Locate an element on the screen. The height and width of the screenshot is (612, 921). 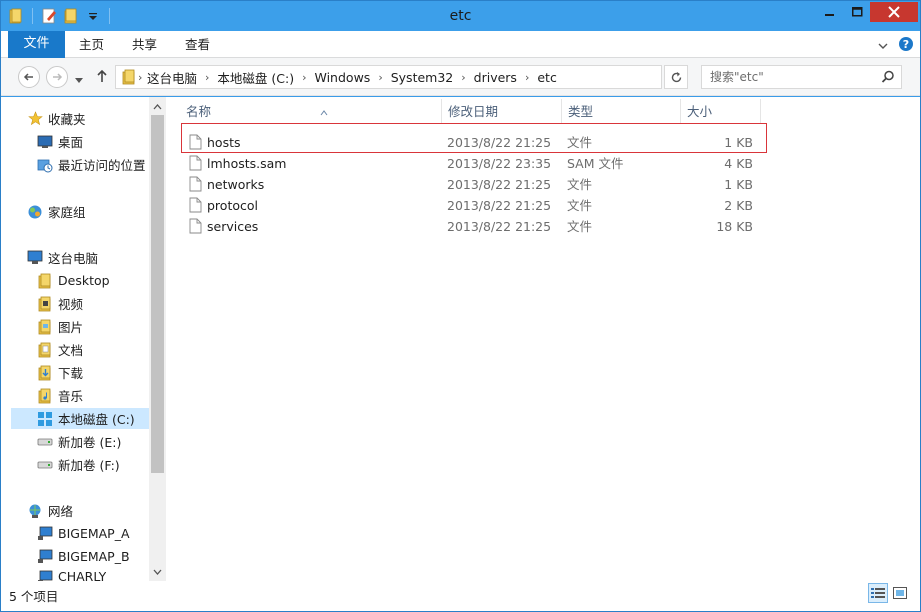
file-row: protocol 2013/8/22 21:25 文件 2 KB is located at coordinates (476, 205).